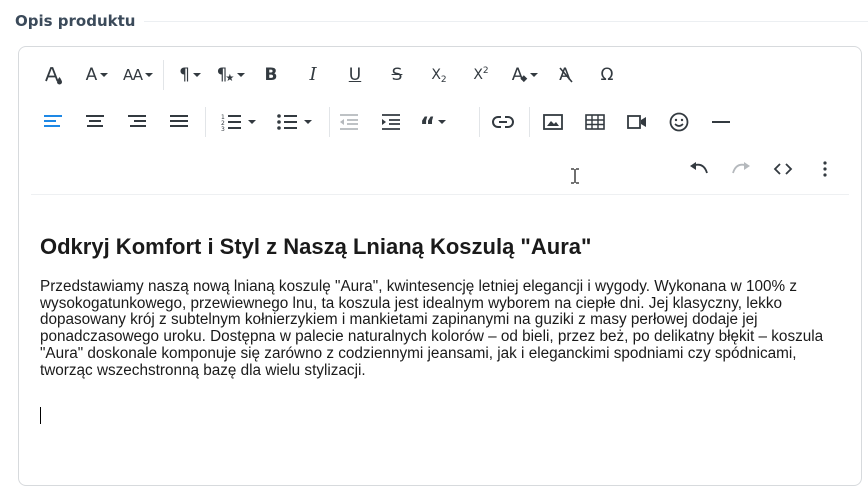 The width and height of the screenshot is (868, 486). Describe the element at coordinates (184, 74) in the screenshot. I see `paragraph-icon: ¶` at that location.